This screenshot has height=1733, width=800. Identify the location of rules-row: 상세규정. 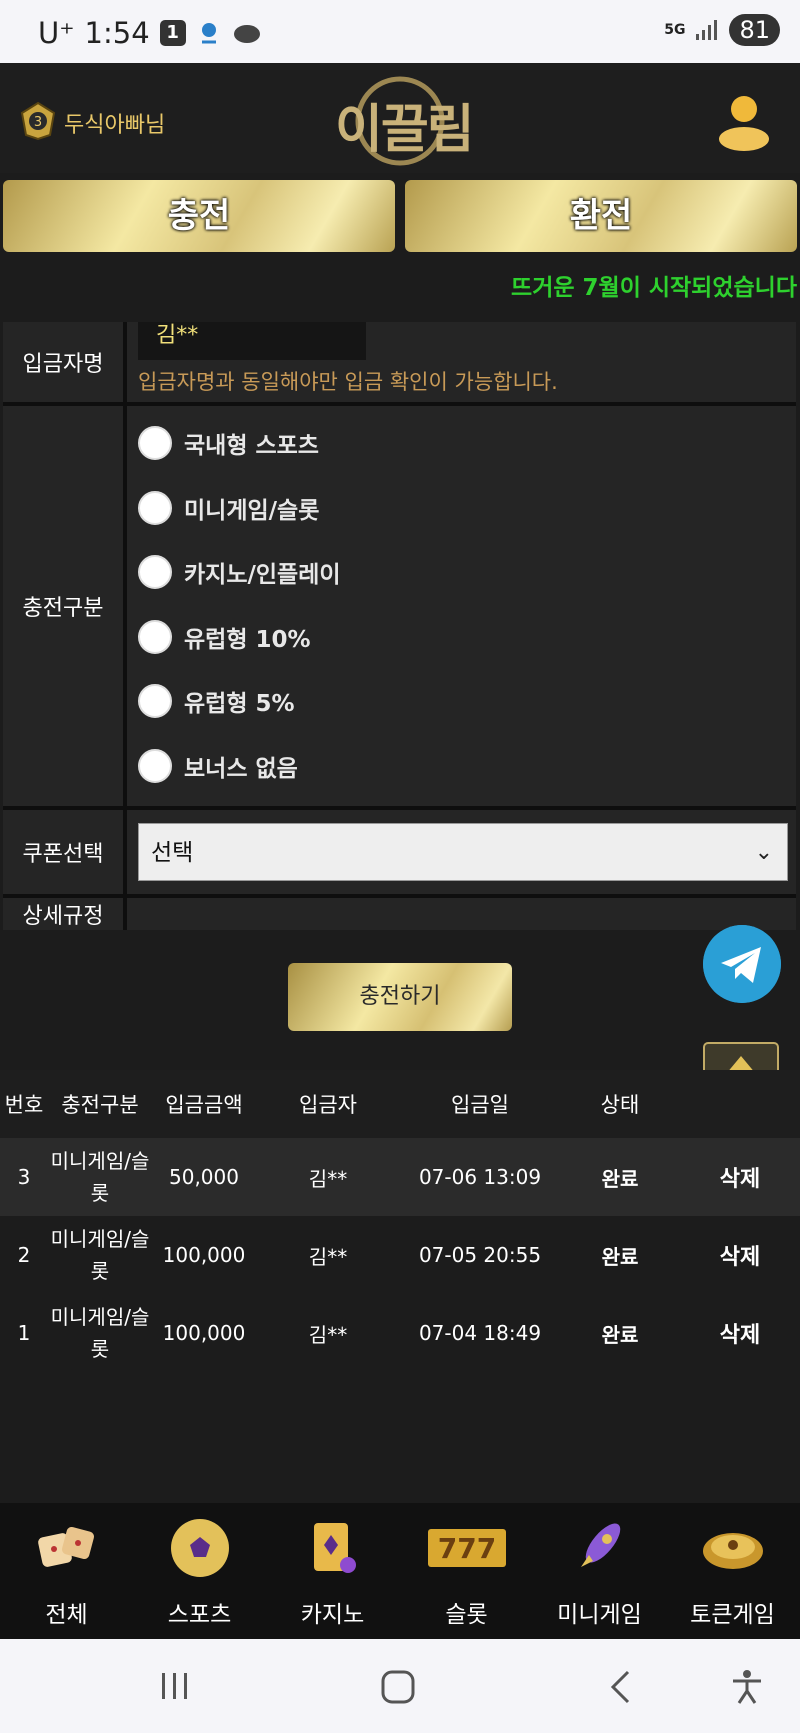
(399, 914).